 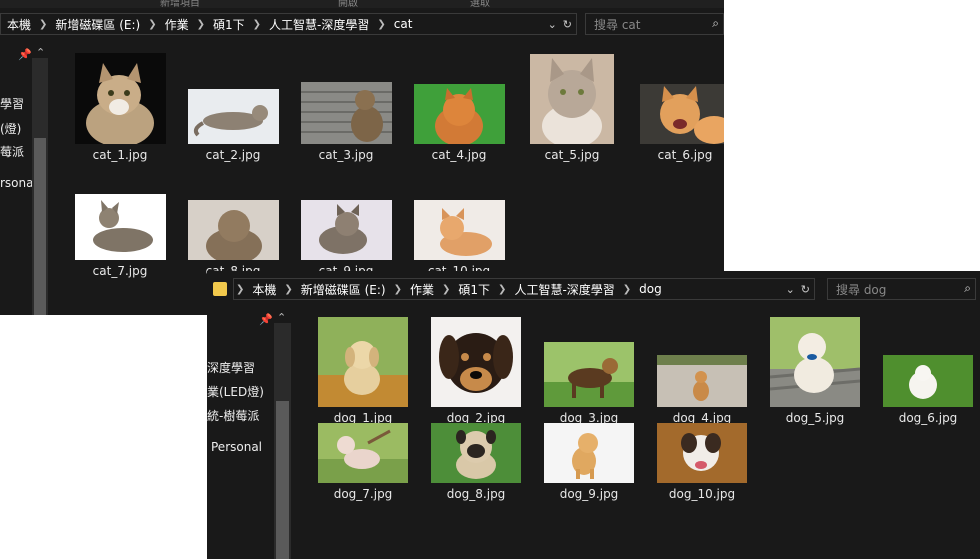 I want to click on breadcrumb-current: dog, so click(x=650, y=289).